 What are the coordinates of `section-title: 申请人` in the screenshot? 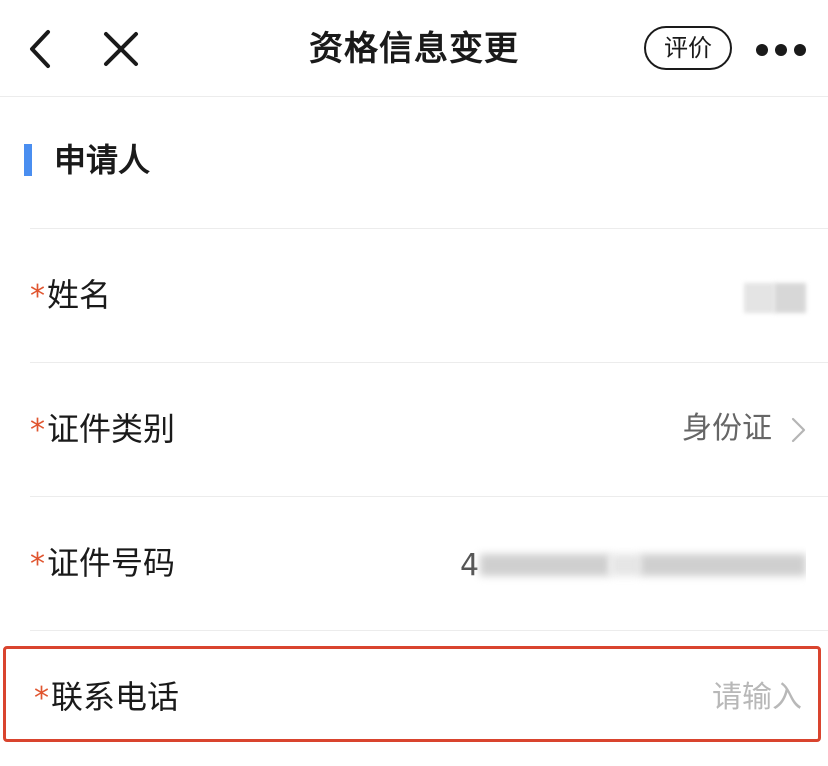 It's located at (102, 160).